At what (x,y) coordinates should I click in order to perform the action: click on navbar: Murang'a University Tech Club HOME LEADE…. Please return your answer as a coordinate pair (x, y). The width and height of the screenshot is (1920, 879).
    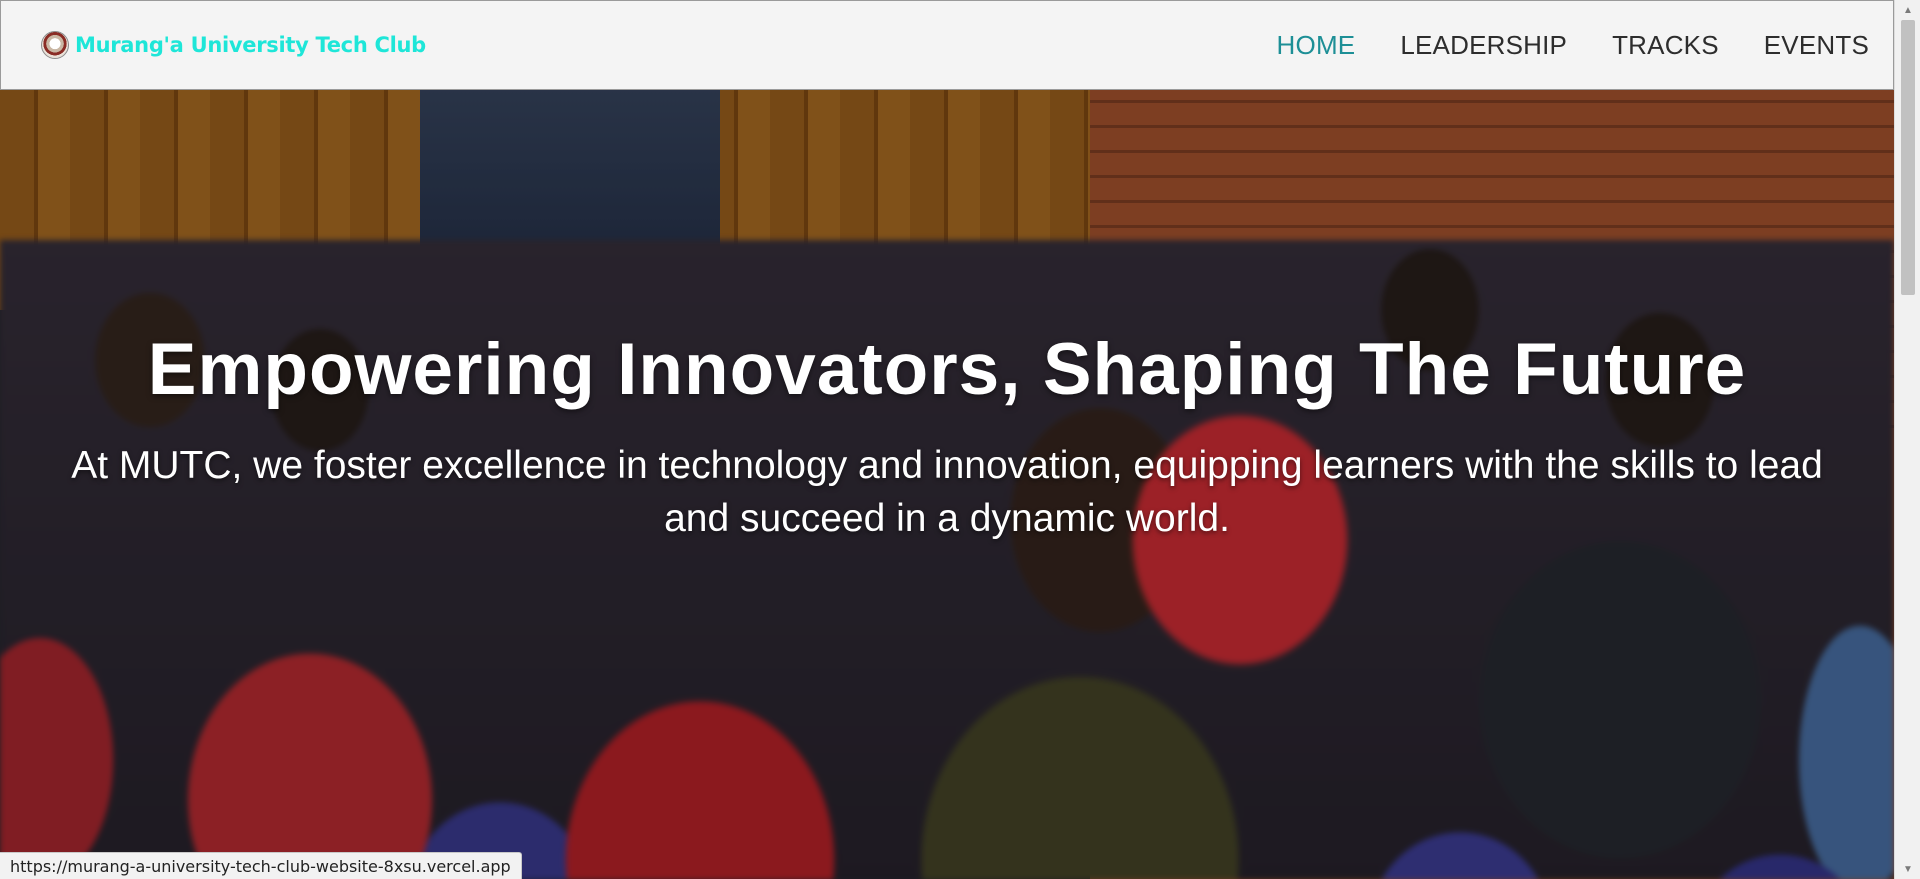
    Looking at the image, I should click on (947, 45).